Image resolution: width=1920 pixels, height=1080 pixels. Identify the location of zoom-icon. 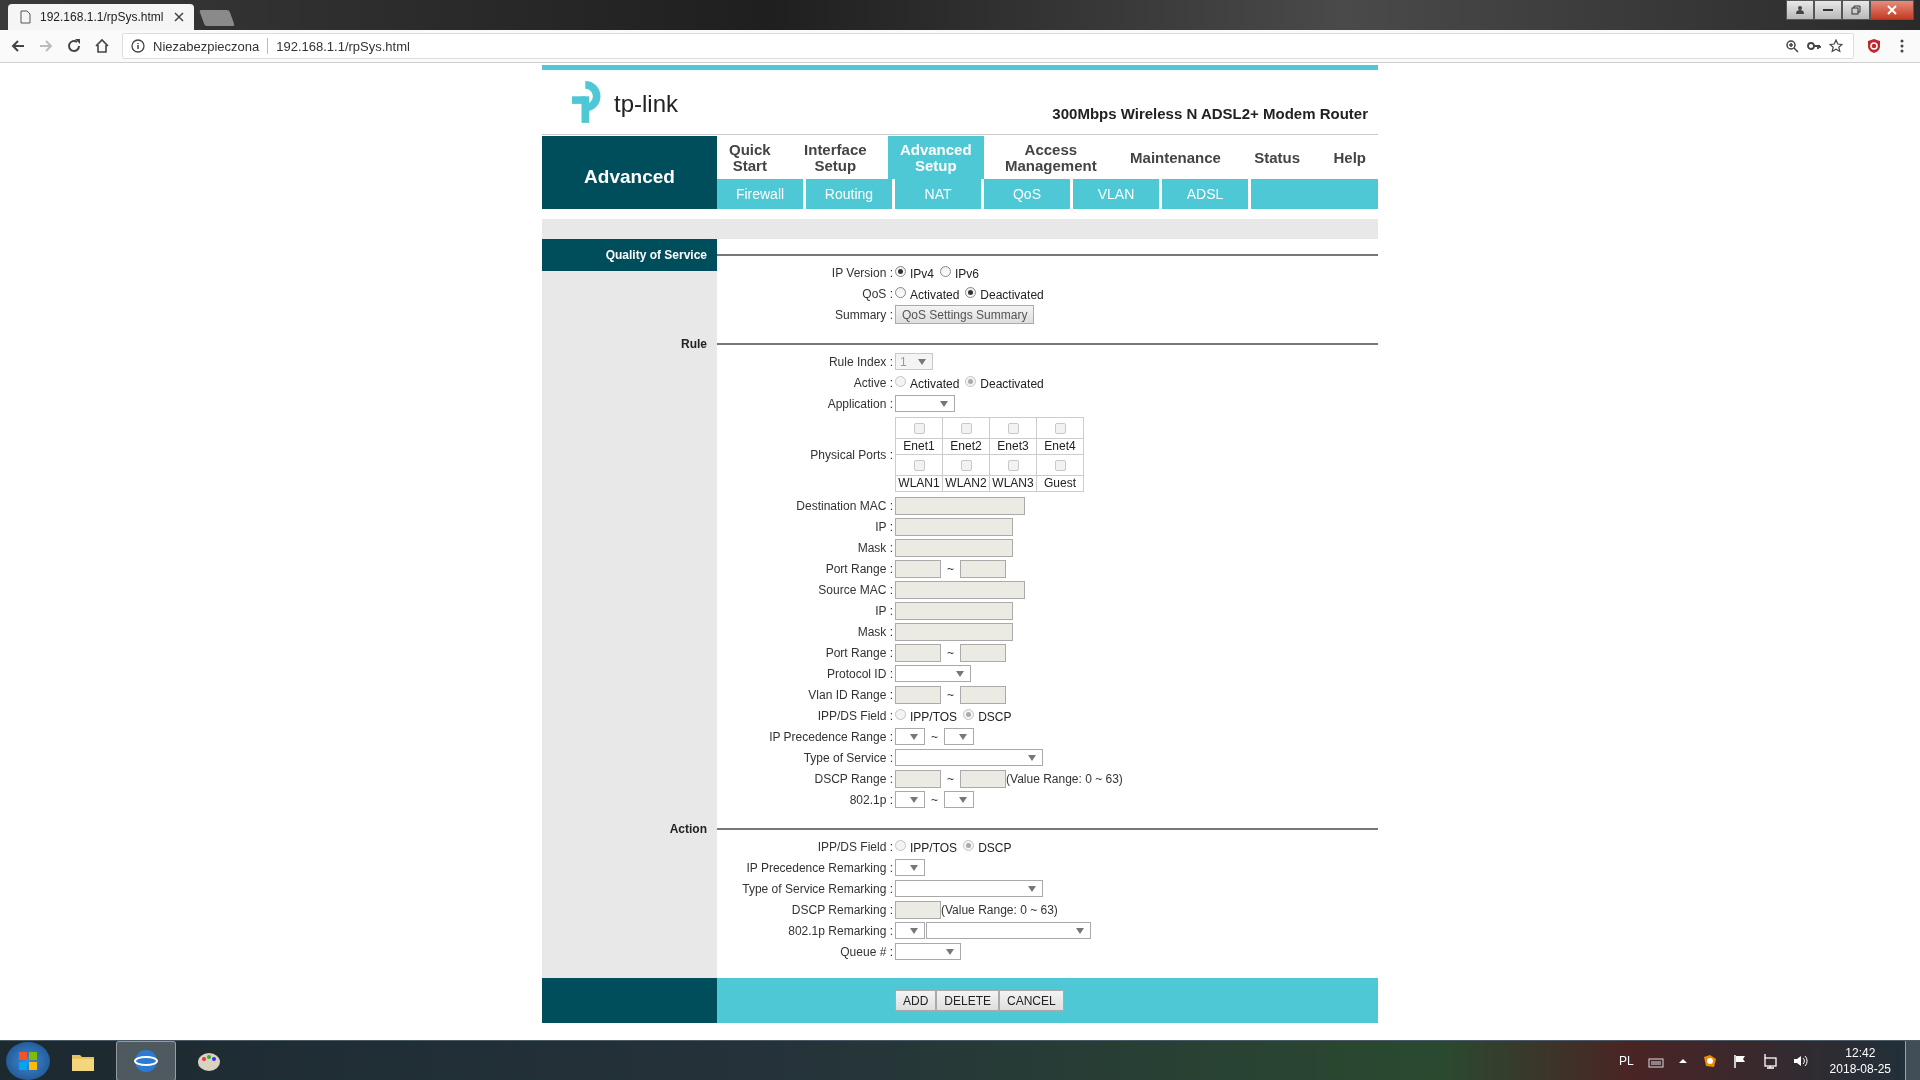
(1792, 46).